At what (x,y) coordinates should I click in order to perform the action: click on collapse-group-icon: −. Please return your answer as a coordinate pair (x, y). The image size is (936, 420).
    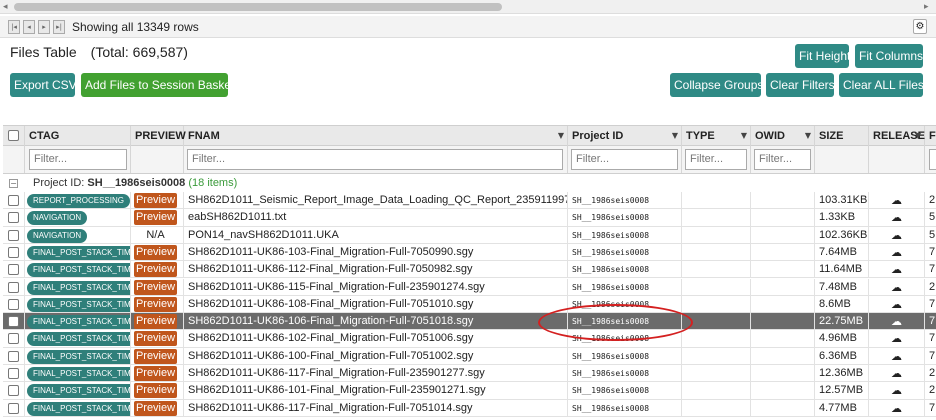
    Looking at the image, I should click on (13, 183).